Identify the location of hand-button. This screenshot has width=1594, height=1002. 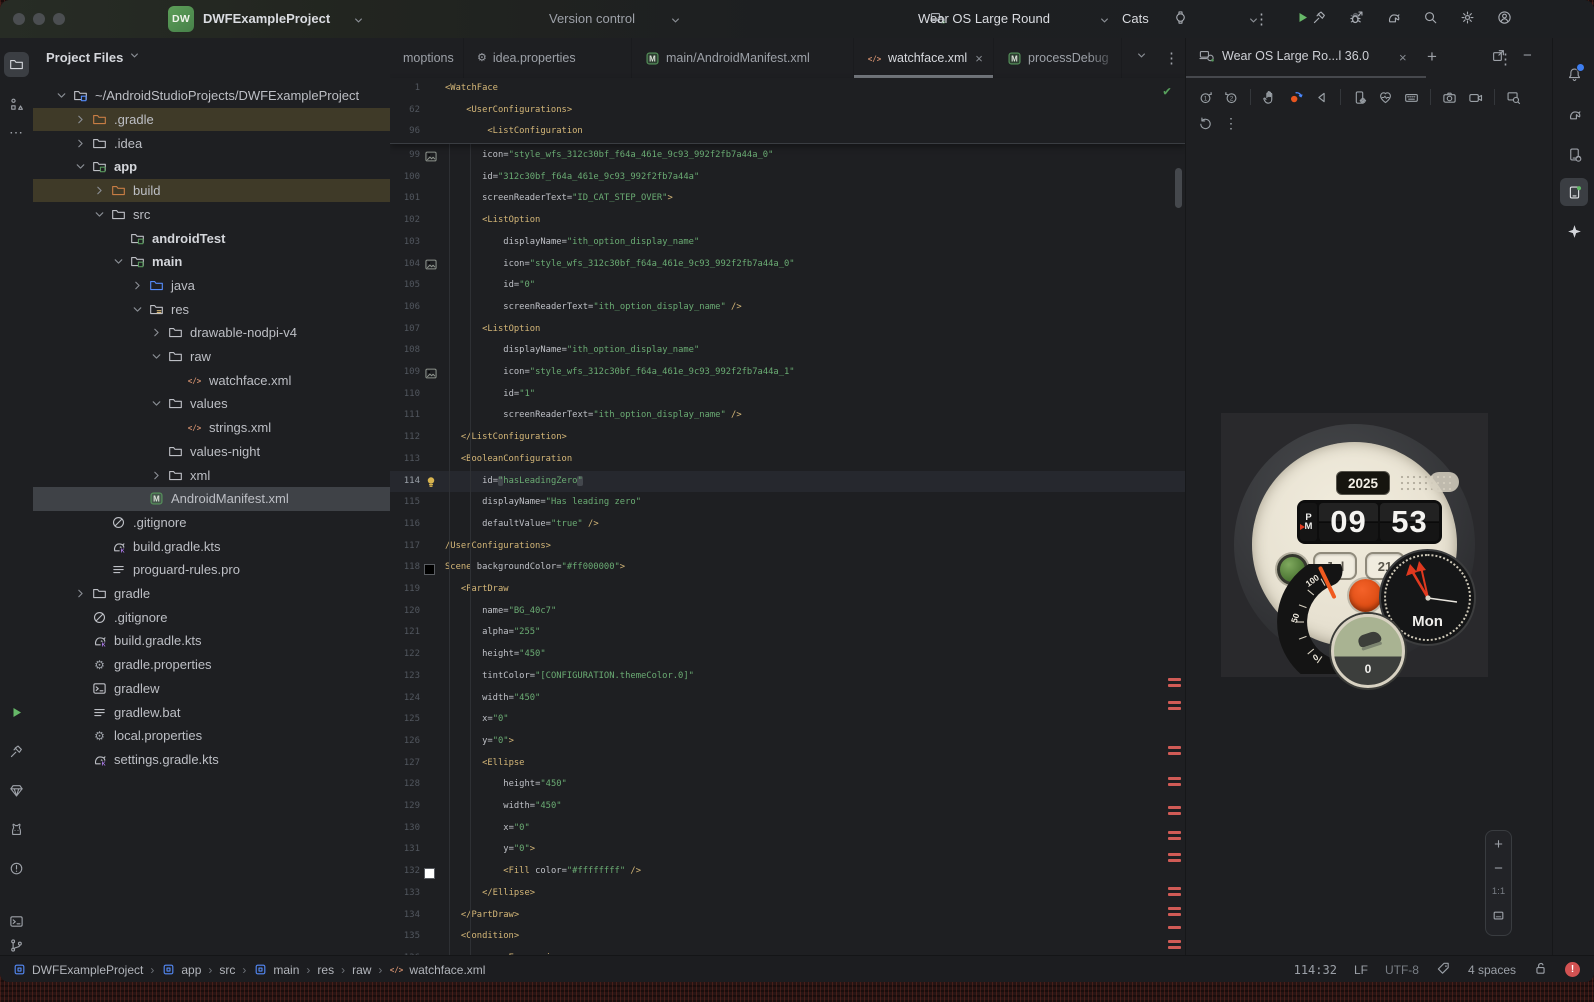
(1269, 97).